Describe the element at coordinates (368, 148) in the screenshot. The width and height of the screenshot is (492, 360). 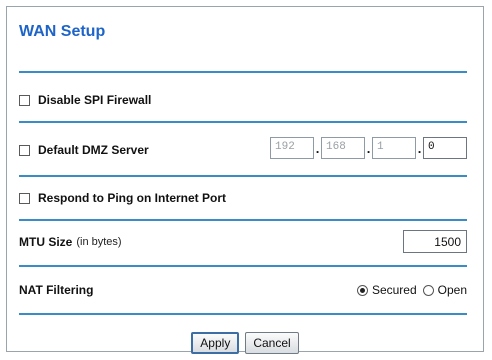
I see `dmz-ip-address: 192 . 168 . 1 . 0` at that location.